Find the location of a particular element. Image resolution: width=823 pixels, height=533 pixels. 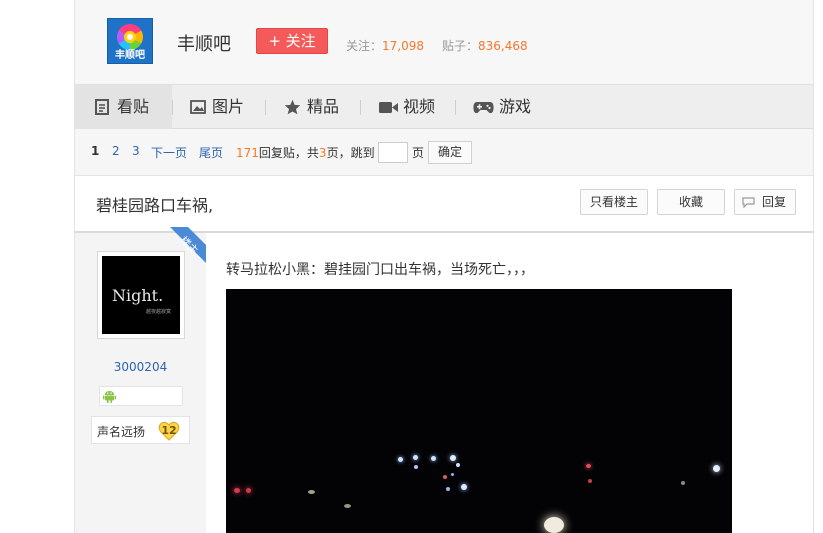

tab-games: 游戏 is located at coordinates (501, 107).